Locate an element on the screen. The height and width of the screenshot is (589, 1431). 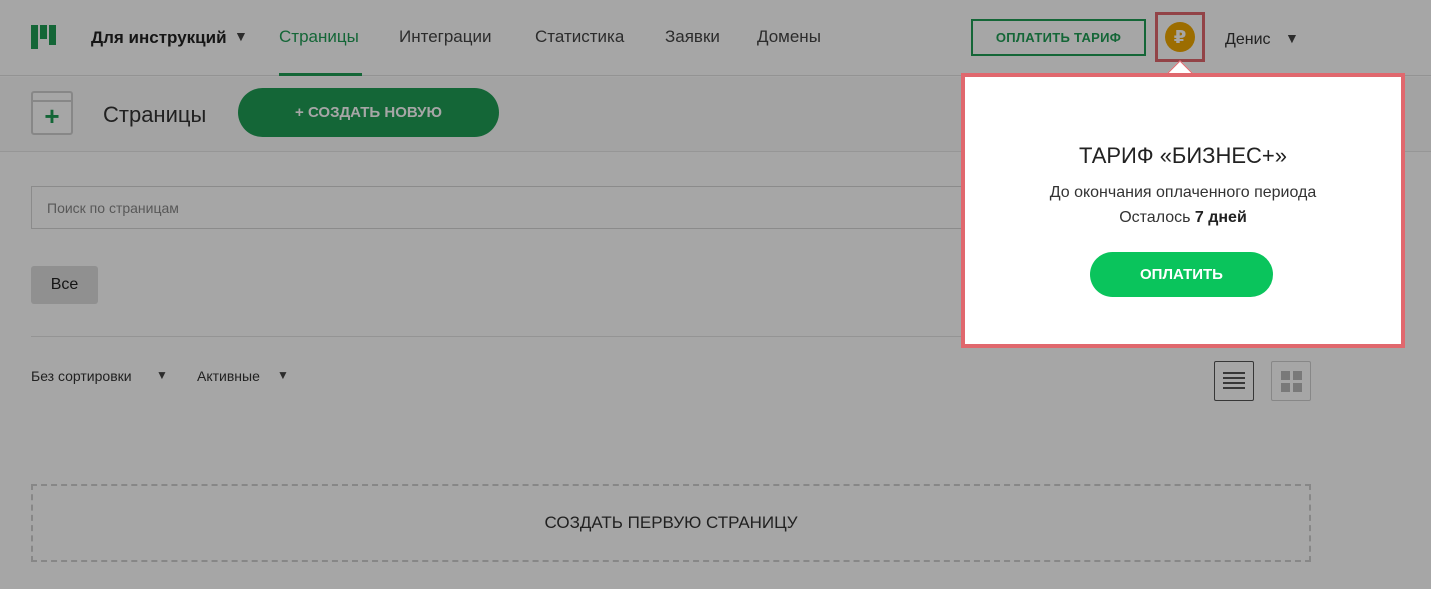
remaining-days: 7 дней is located at coordinates (1220, 217).